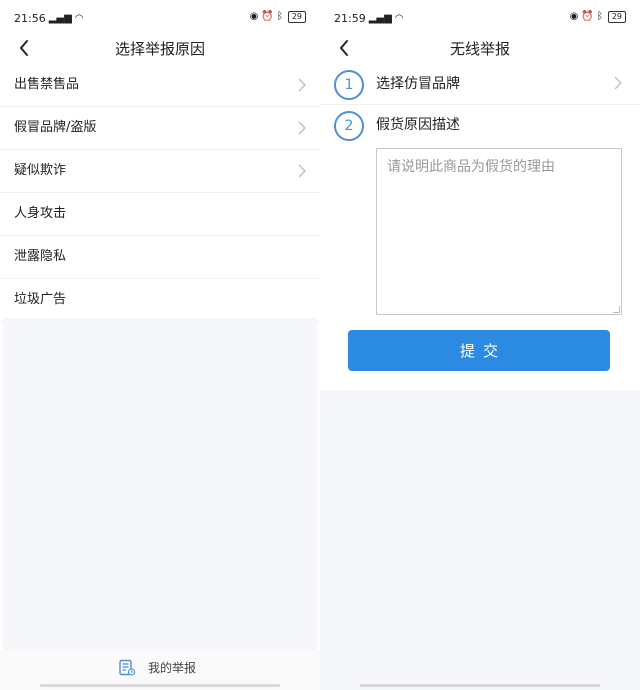 This screenshot has height=690, width=640. I want to click on reason-label: 假冒品牌/盗版, so click(55, 127).